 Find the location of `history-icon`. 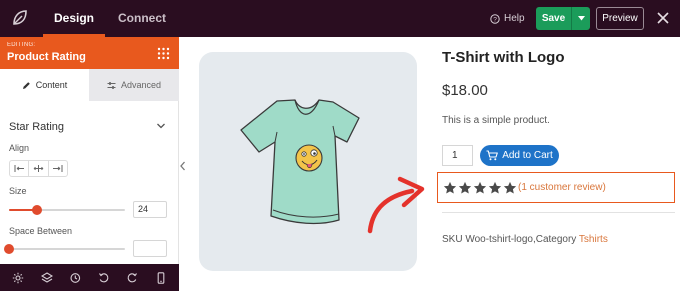

history-icon is located at coordinates (75, 278).